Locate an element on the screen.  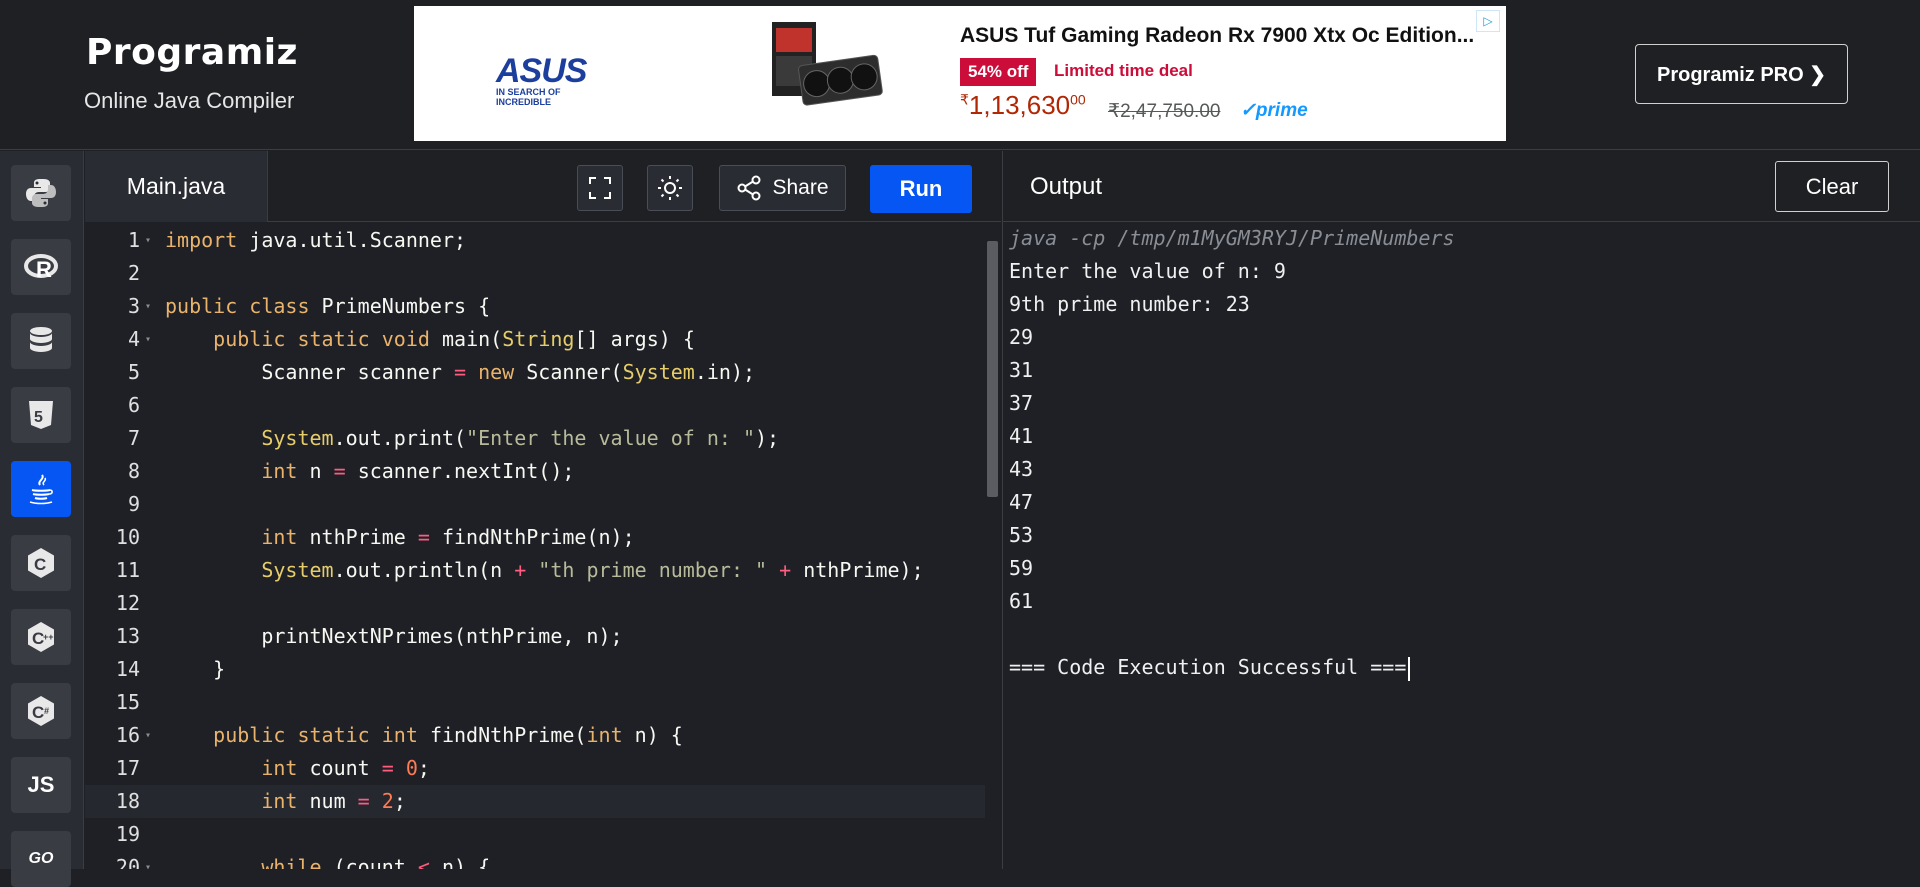
go-icon: GO is located at coordinates (41, 859).